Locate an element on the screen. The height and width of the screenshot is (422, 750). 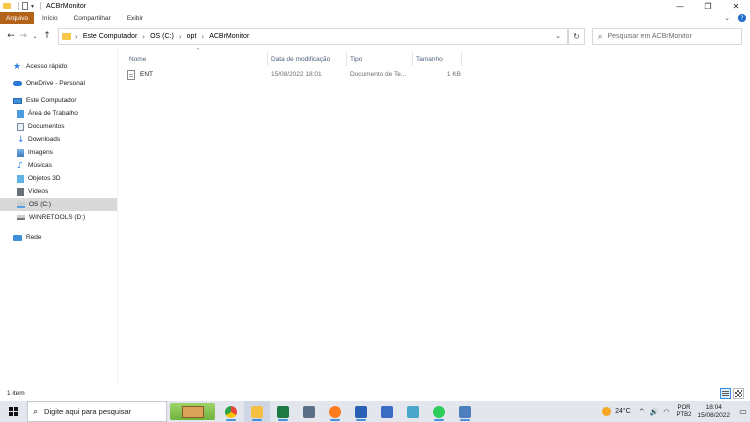
chevron-down-icon: ▾ is located at coordinates (32, 6).